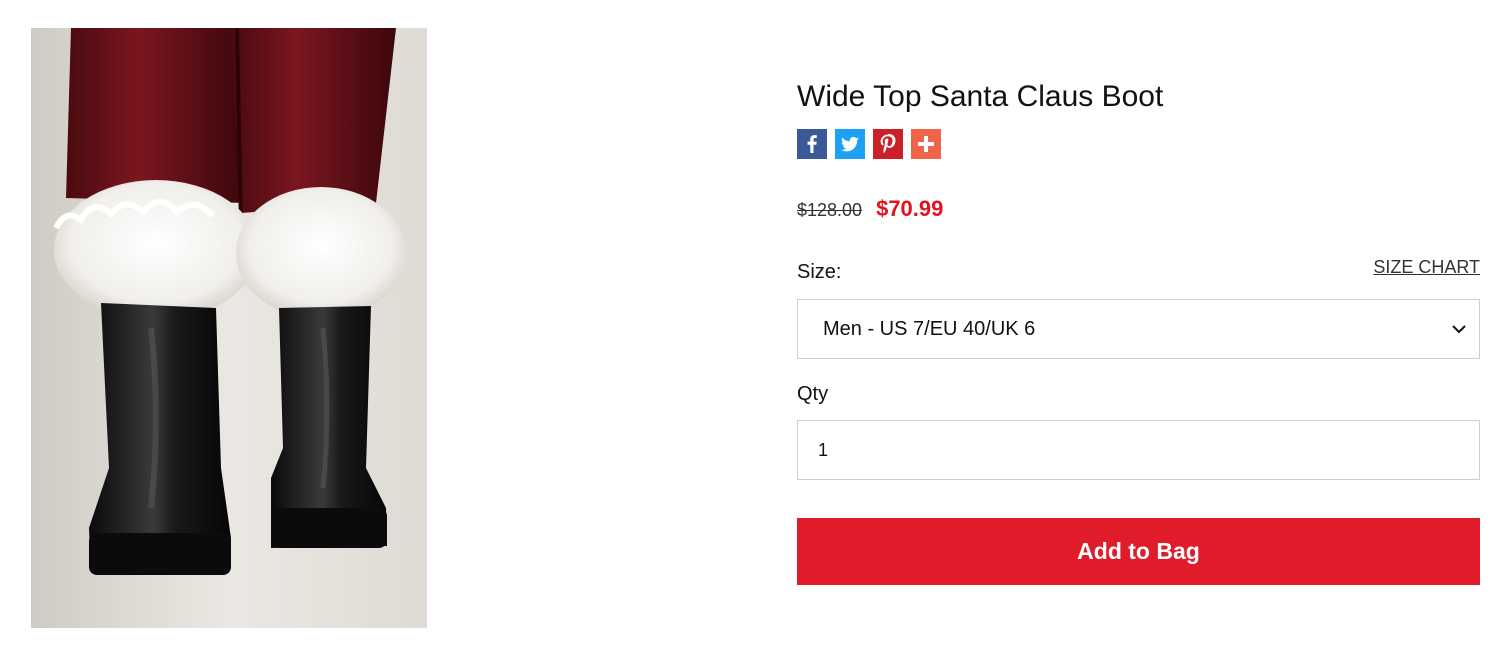 The width and height of the screenshot is (1492, 645). Describe the element at coordinates (870, 209) in the screenshot. I see `price-block: $128.00 $70.99` at that location.